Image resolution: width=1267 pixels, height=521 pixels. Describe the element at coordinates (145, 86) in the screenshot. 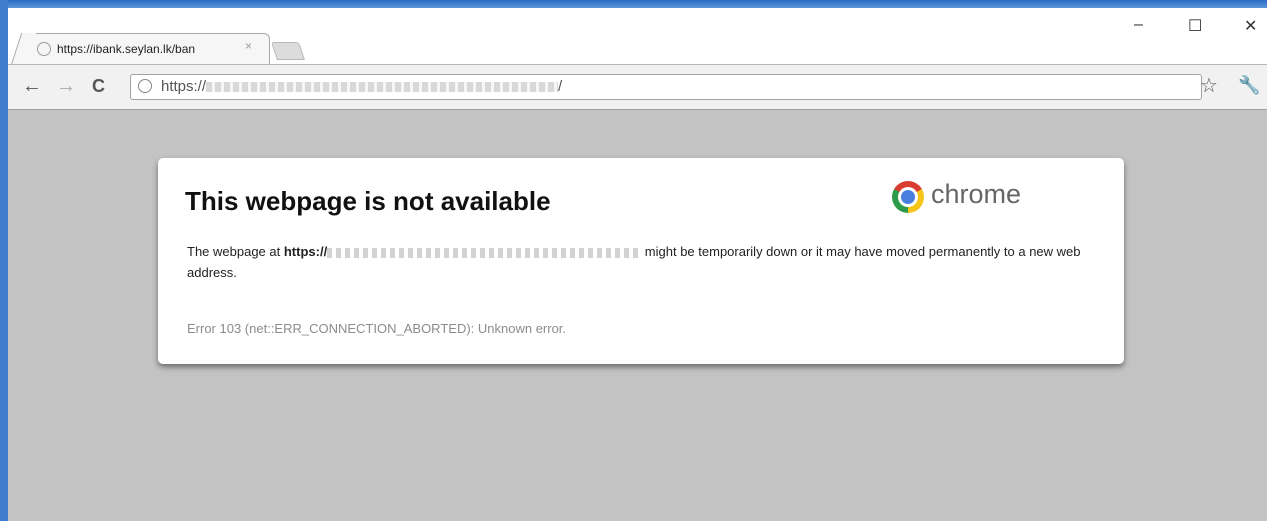

I see `page-info-icon` at that location.